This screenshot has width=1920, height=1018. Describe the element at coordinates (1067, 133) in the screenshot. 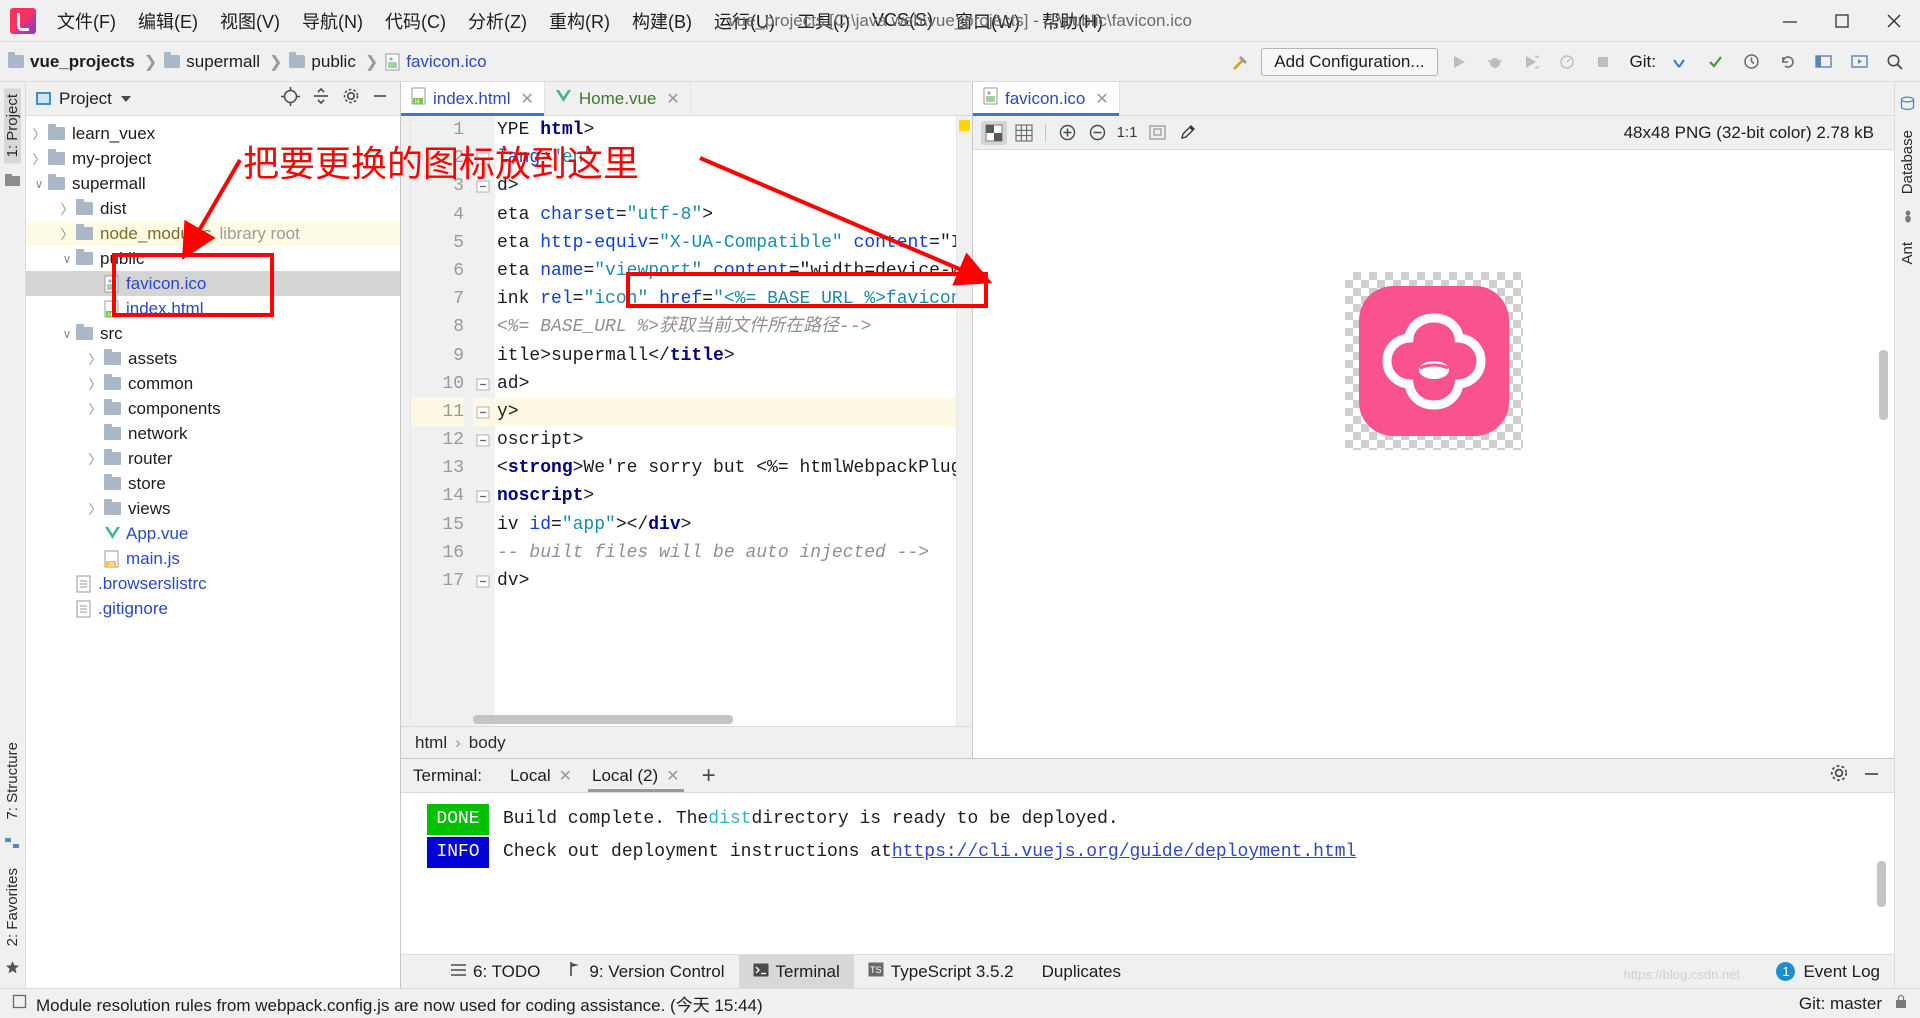

I see `zoom-in-icon` at that location.